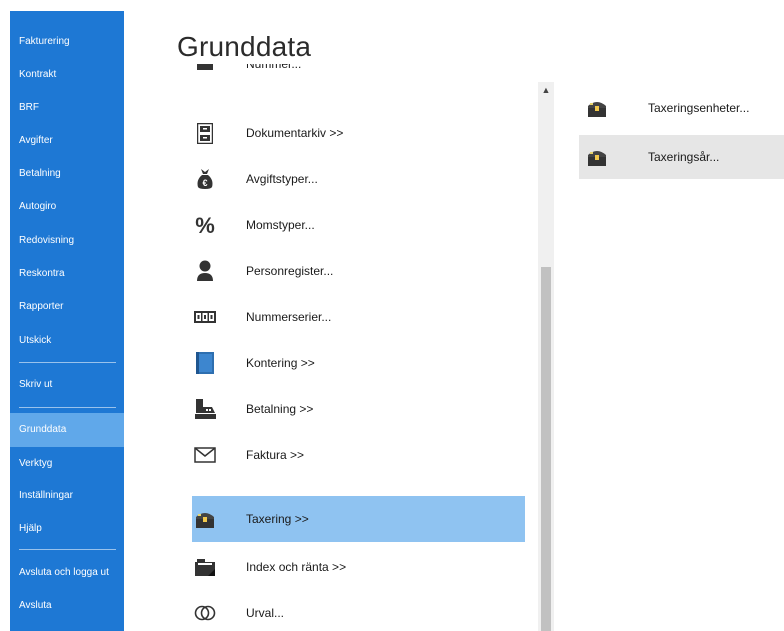 This screenshot has height=631, width=784. Describe the element at coordinates (358, 133) in the screenshot. I see `list-item-dokumentarkiv: Dokumentarkiv >>` at that location.